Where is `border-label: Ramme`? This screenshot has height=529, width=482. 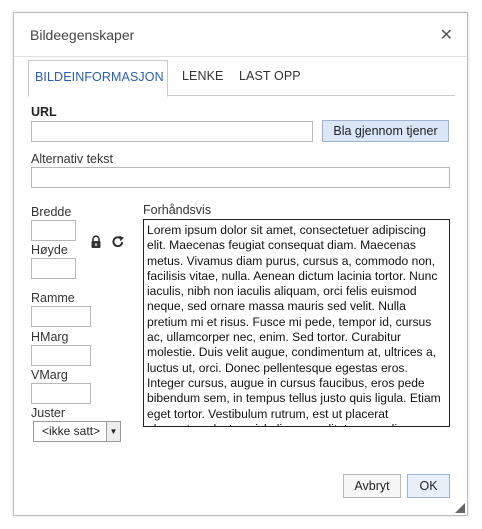 border-label: Ramme is located at coordinates (53, 298).